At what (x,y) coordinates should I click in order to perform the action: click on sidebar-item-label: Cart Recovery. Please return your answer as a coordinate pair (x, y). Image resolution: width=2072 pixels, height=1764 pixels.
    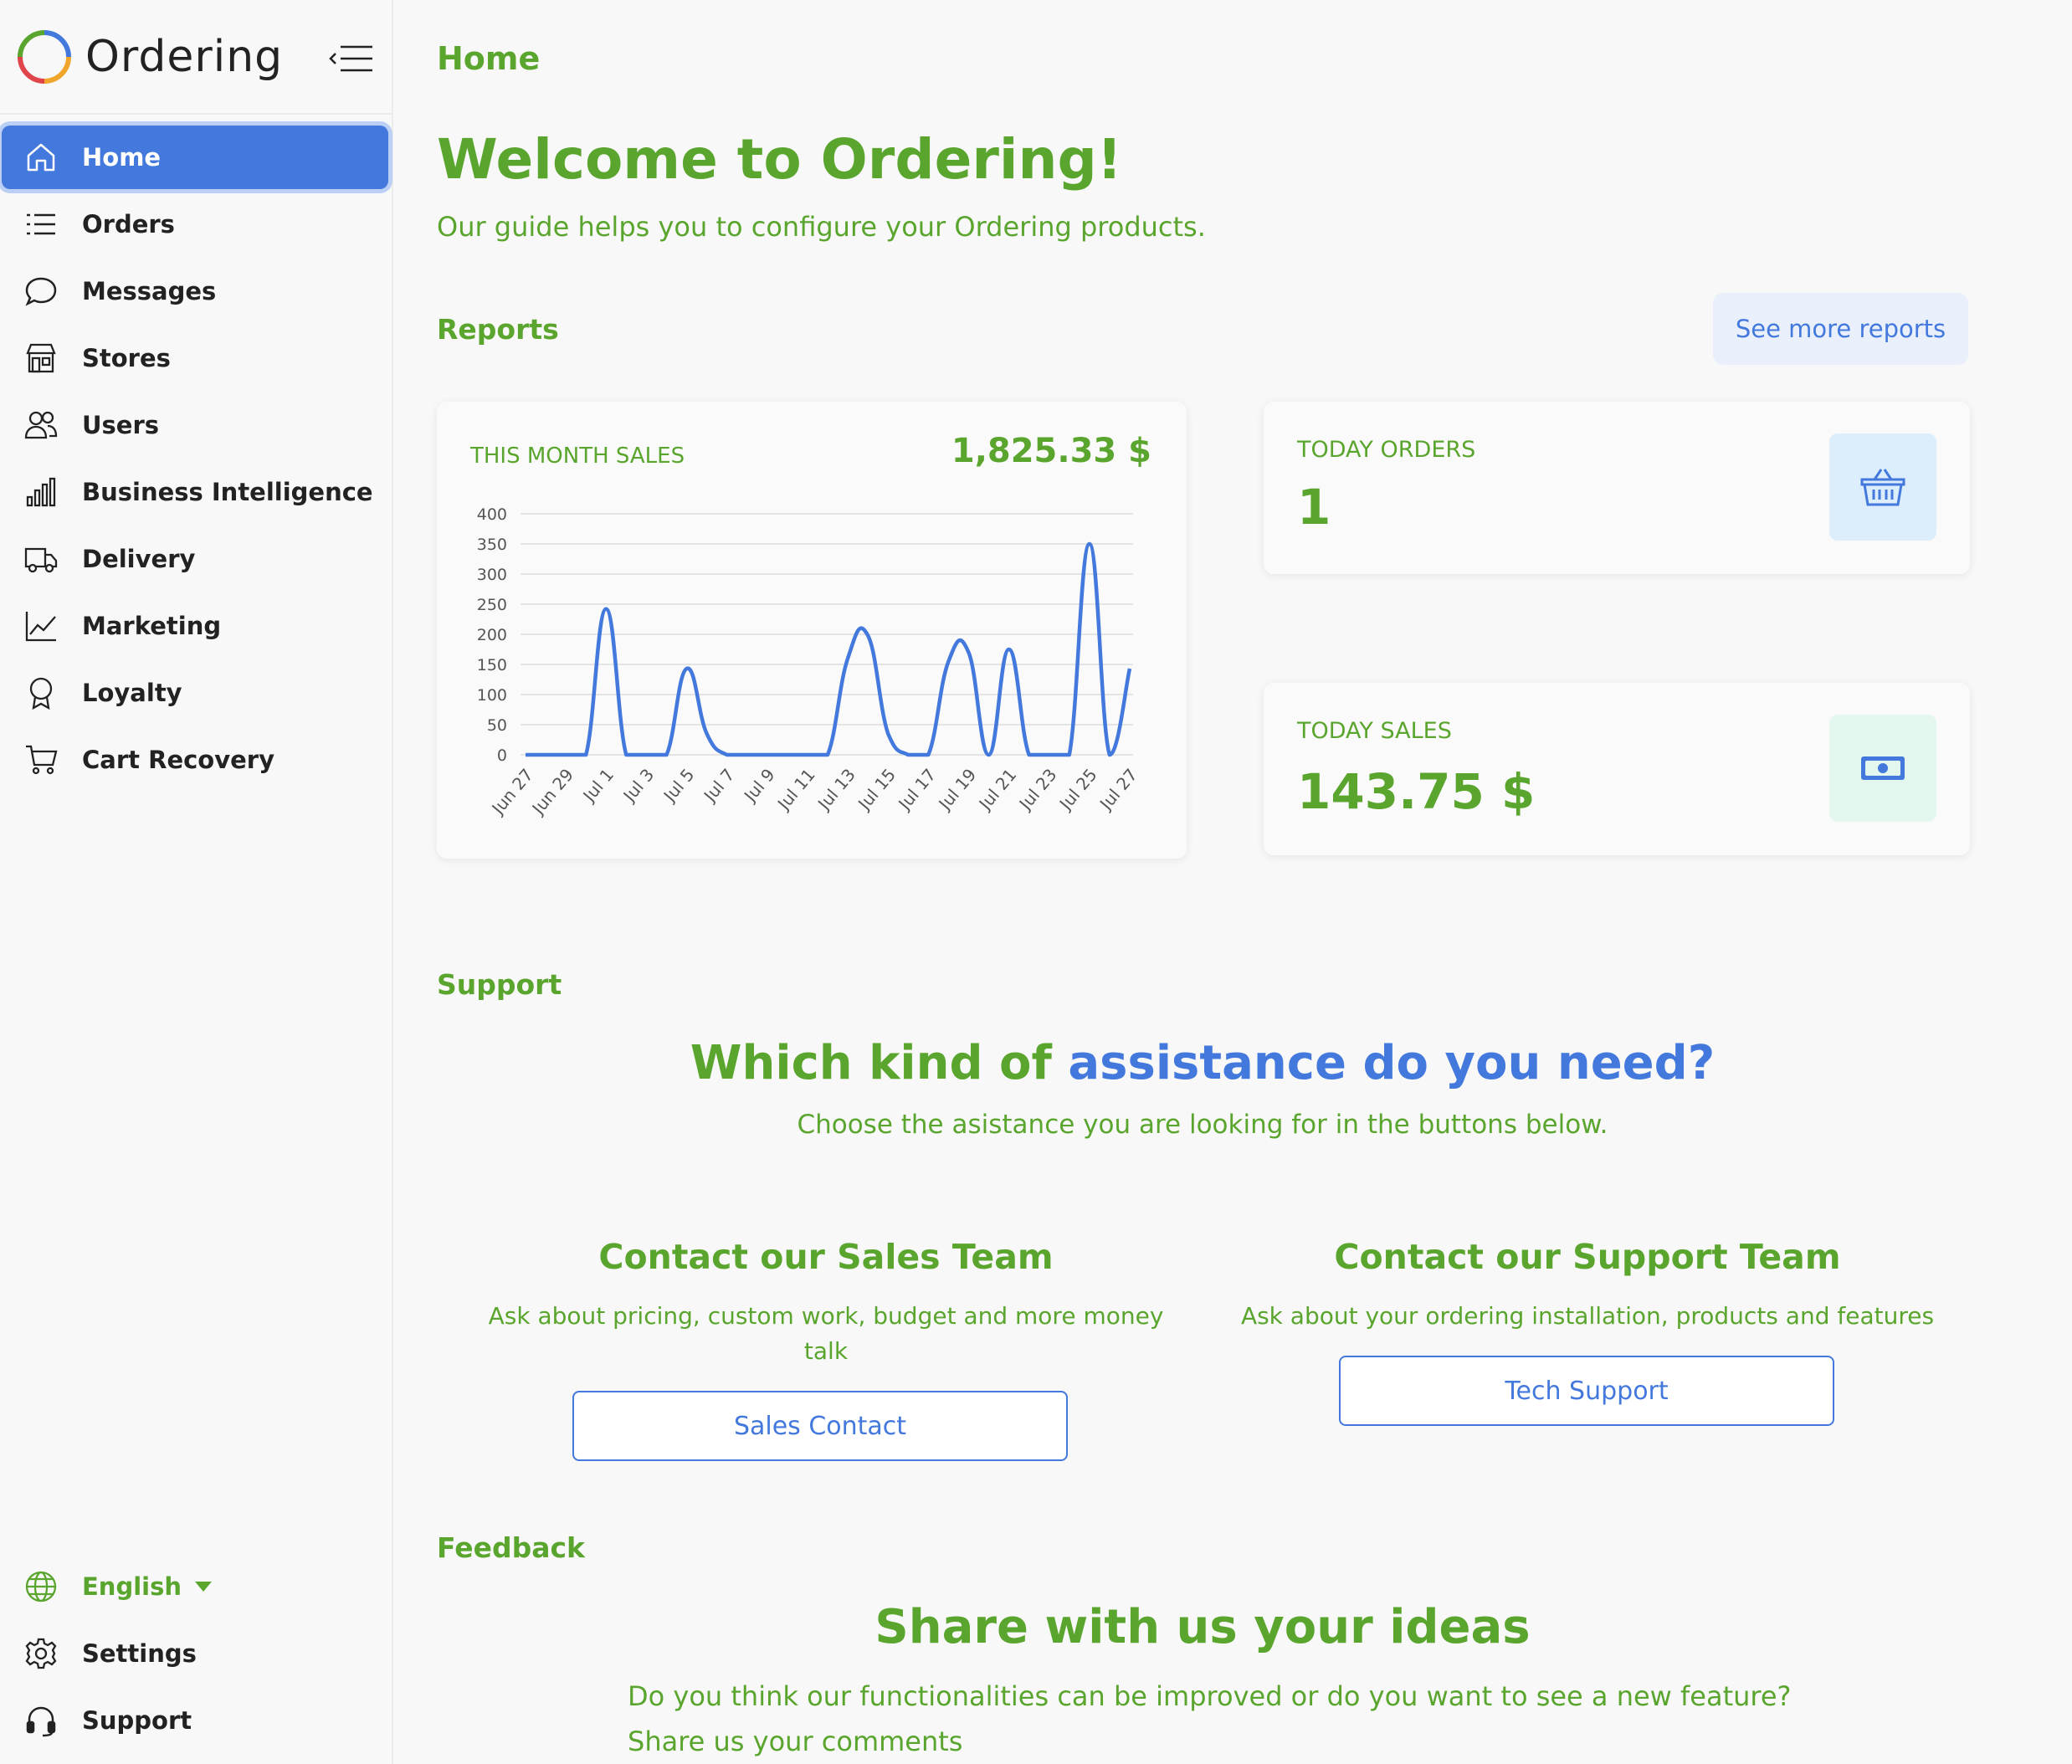
    Looking at the image, I should click on (178, 760).